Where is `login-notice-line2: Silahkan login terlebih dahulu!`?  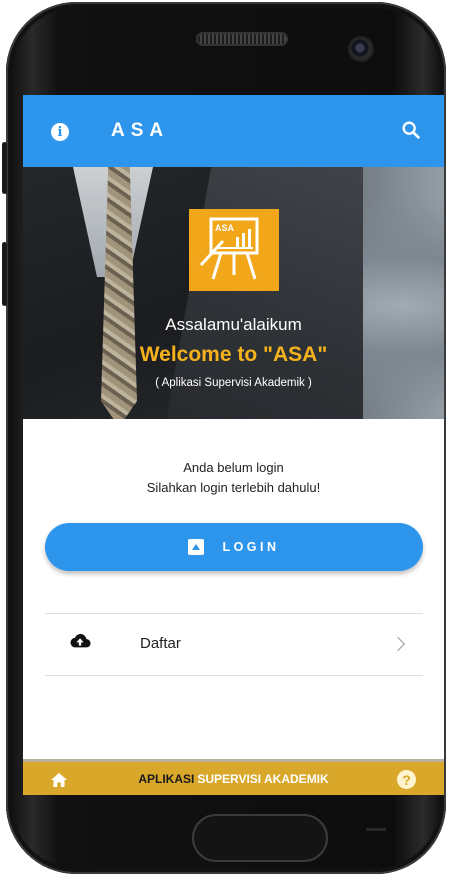
login-notice-line2: Silahkan login terlebih dahulu! is located at coordinates (233, 487).